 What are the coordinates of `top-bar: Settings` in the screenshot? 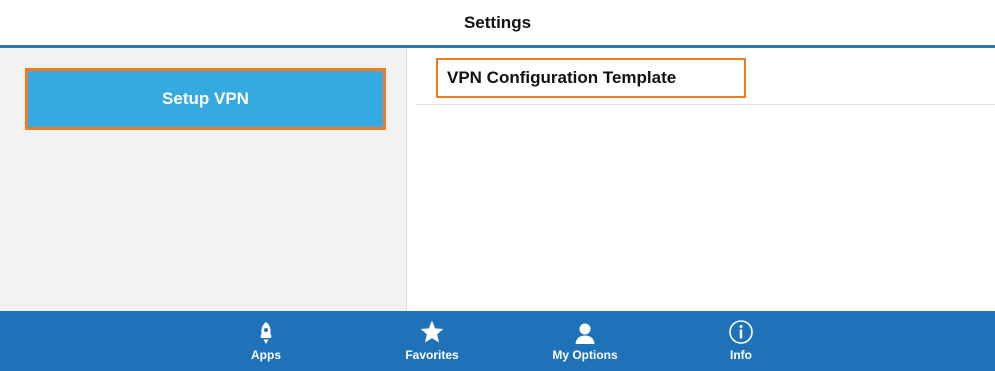 It's located at (497, 23).